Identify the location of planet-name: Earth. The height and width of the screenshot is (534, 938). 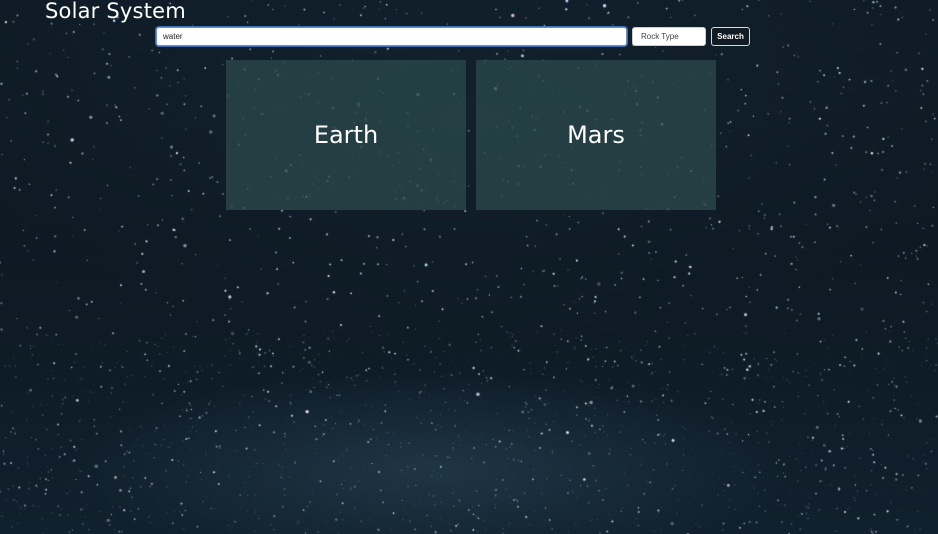
(346, 135).